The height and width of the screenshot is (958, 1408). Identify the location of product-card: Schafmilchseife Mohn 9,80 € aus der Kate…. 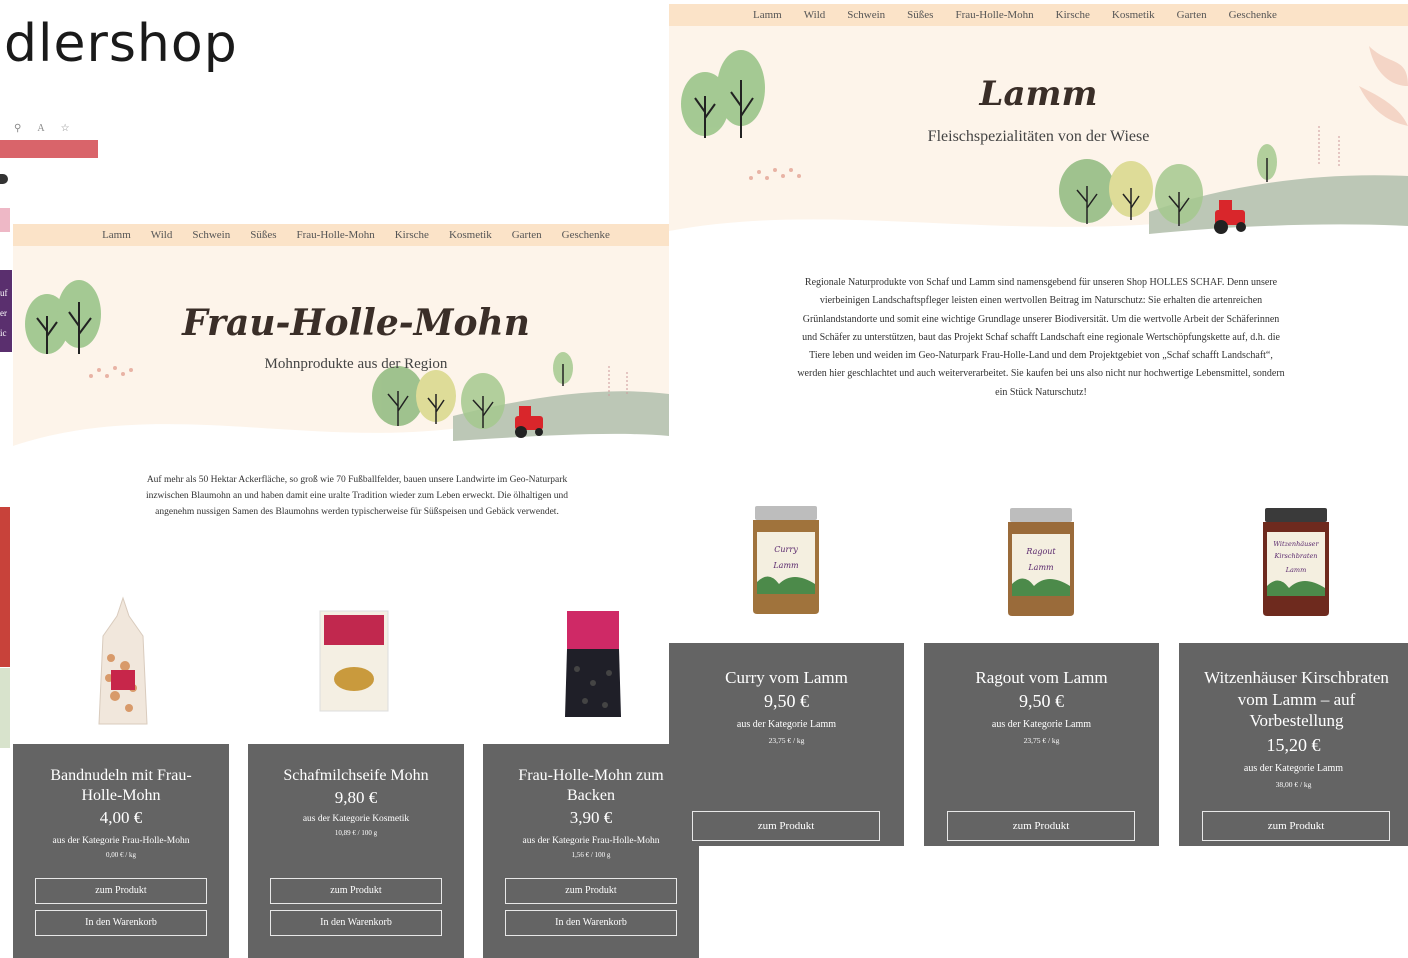
(356, 851).